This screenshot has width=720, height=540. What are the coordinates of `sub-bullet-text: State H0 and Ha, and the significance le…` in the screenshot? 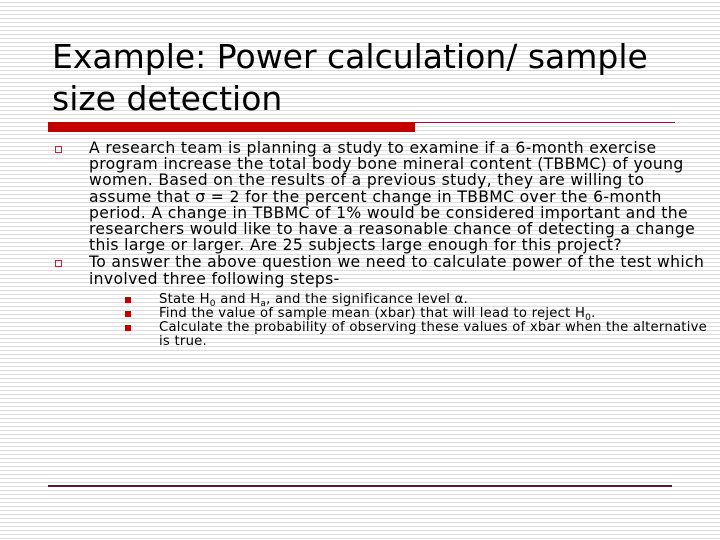 It's located at (314, 300).